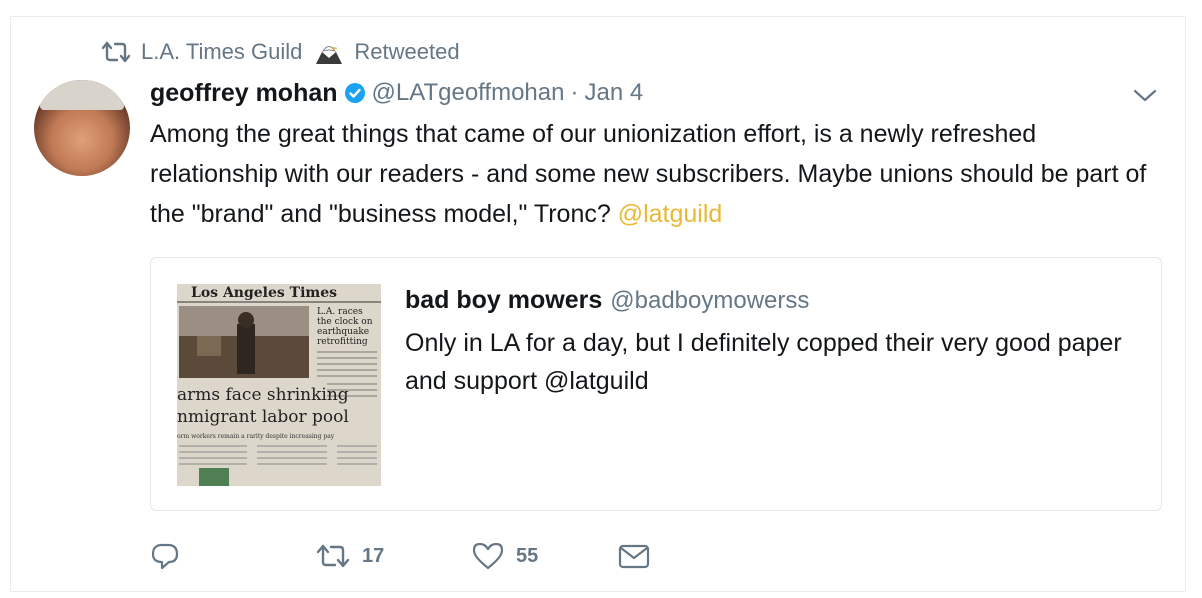  Describe the element at coordinates (340, 312) in the screenshot. I see `teaser-line-1: L.A. races` at that location.